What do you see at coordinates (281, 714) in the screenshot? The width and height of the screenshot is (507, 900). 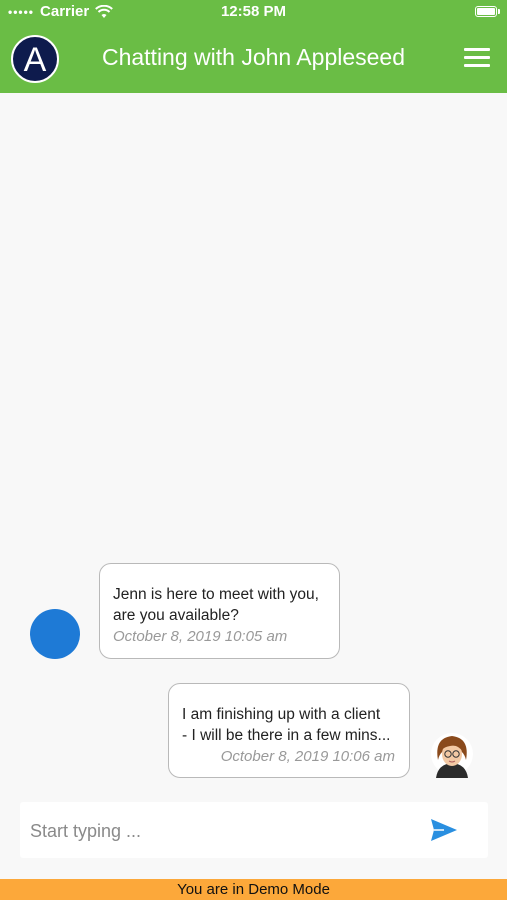 I see `message-text-line: I am finishing up with a client` at bounding box center [281, 714].